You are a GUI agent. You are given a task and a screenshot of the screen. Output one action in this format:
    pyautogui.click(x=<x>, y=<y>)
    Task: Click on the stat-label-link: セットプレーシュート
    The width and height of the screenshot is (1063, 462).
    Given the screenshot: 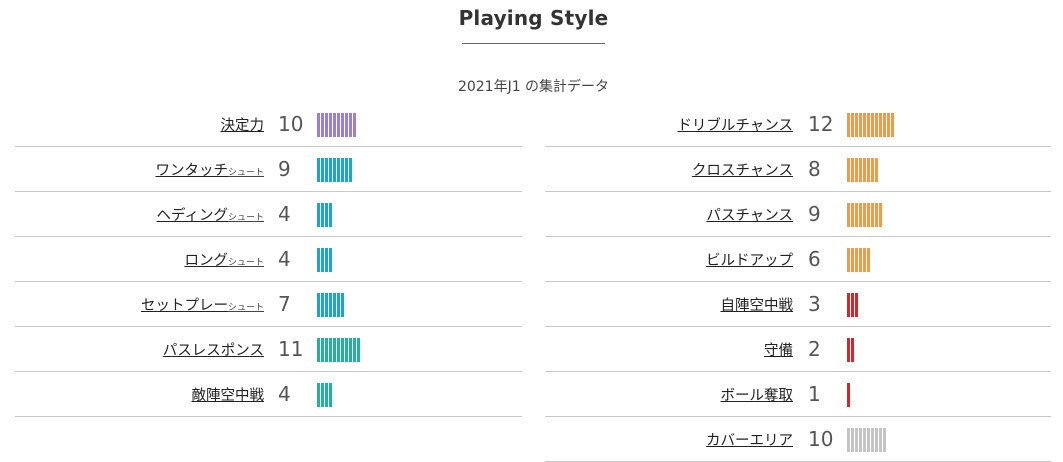 What is the action you would take?
    pyautogui.click(x=202, y=304)
    